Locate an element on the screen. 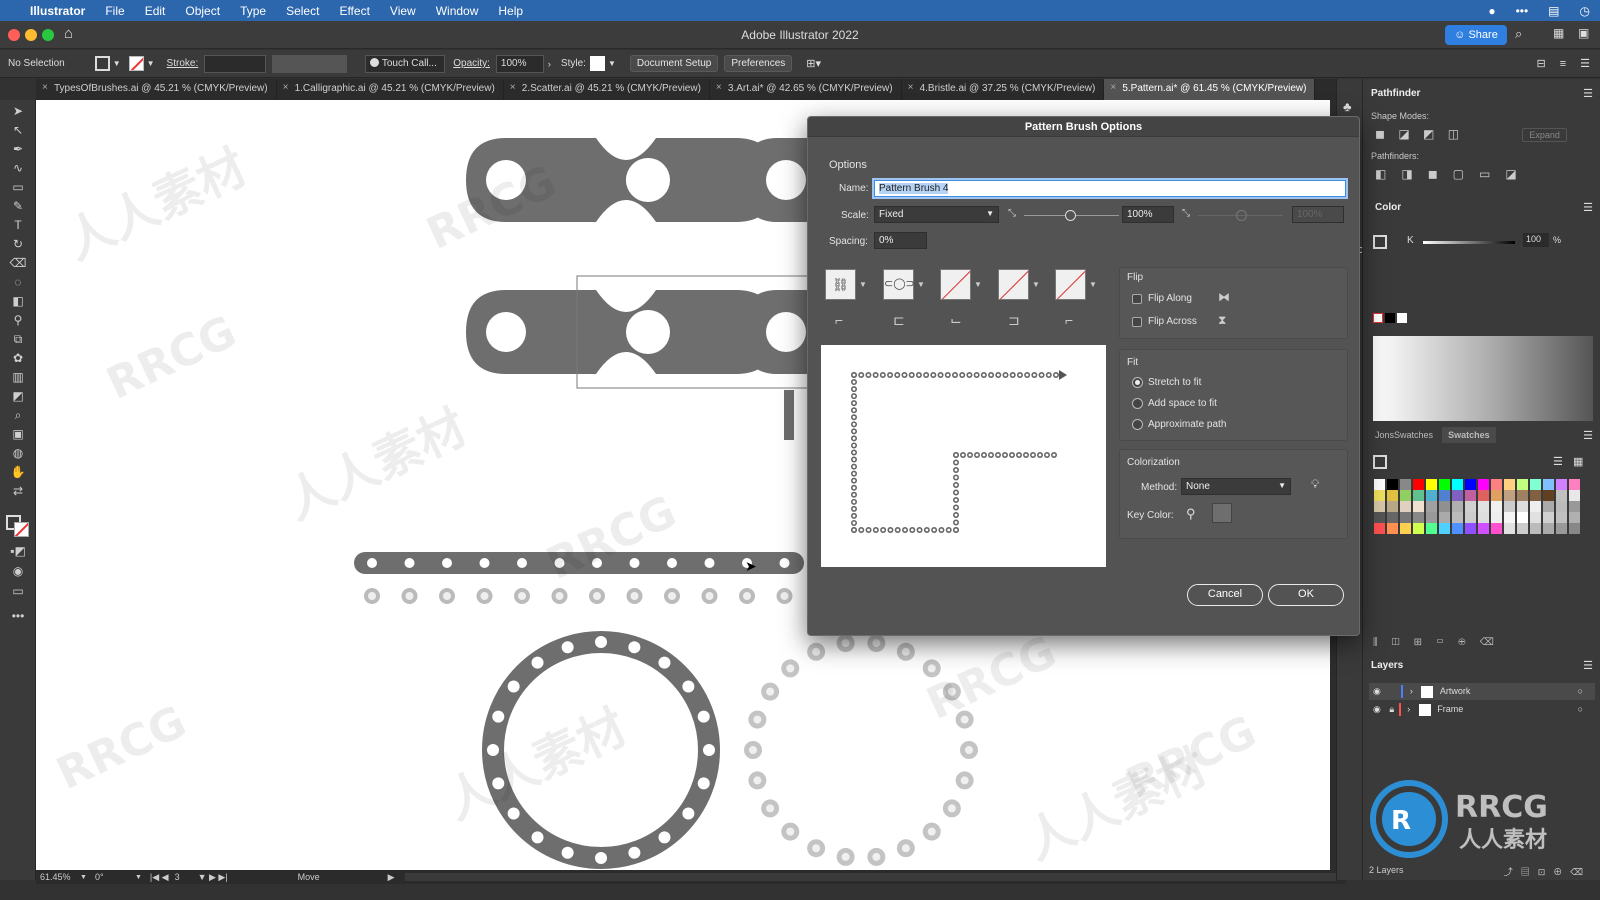 The image size is (1600, 900). name-field: Pattern Brush 4 is located at coordinates (1110, 188).